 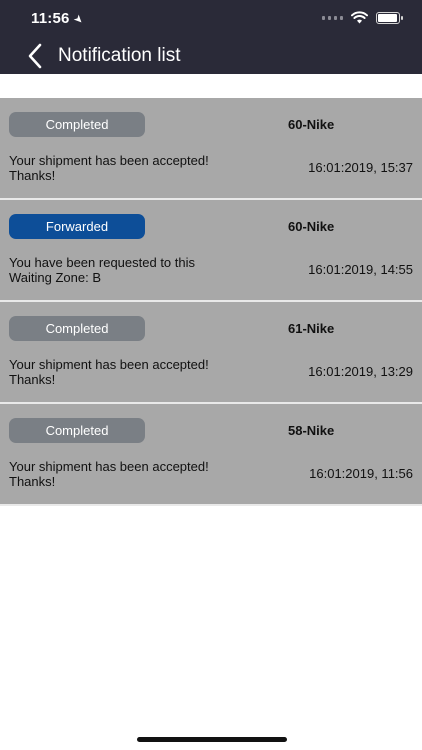 I want to click on shipment-reference: 61-Nike, so click(x=311, y=328).